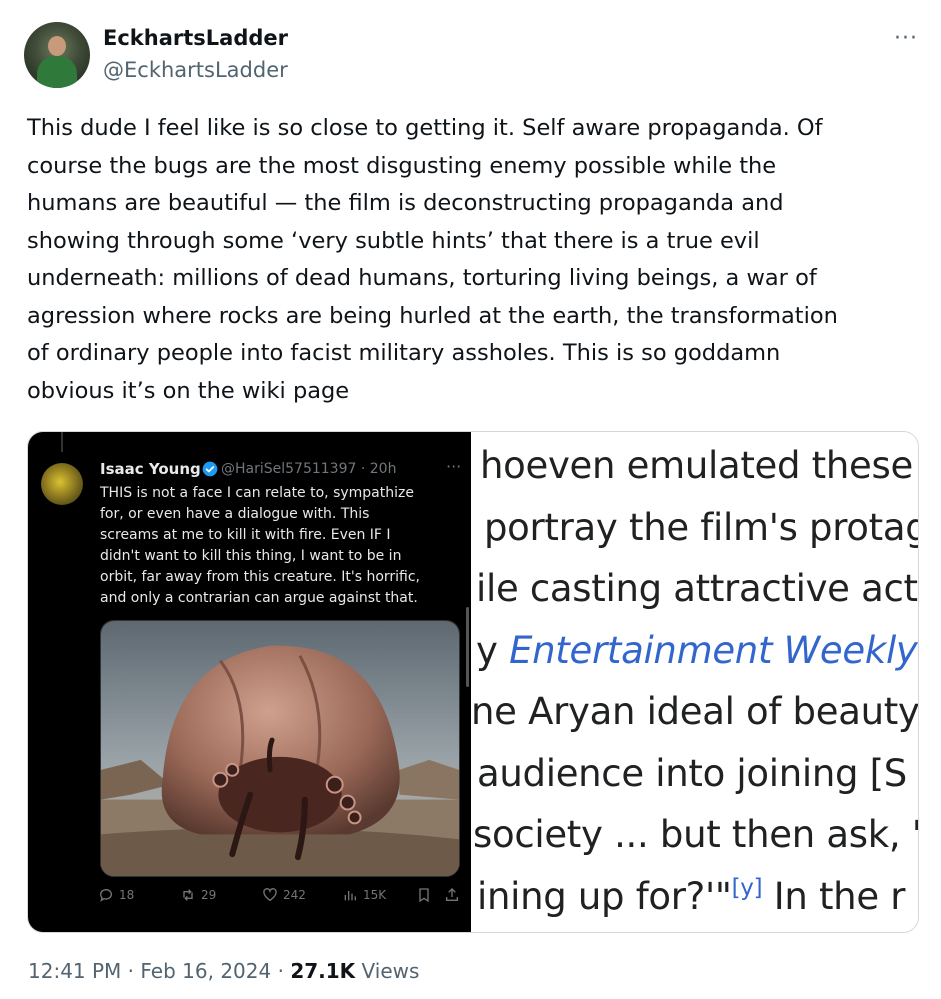 This screenshot has height=999, width=941. What do you see at coordinates (309, 469) in the screenshot?
I see `embedded-handle-time: @HariSel57511397 · 20h` at bounding box center [309, 469].